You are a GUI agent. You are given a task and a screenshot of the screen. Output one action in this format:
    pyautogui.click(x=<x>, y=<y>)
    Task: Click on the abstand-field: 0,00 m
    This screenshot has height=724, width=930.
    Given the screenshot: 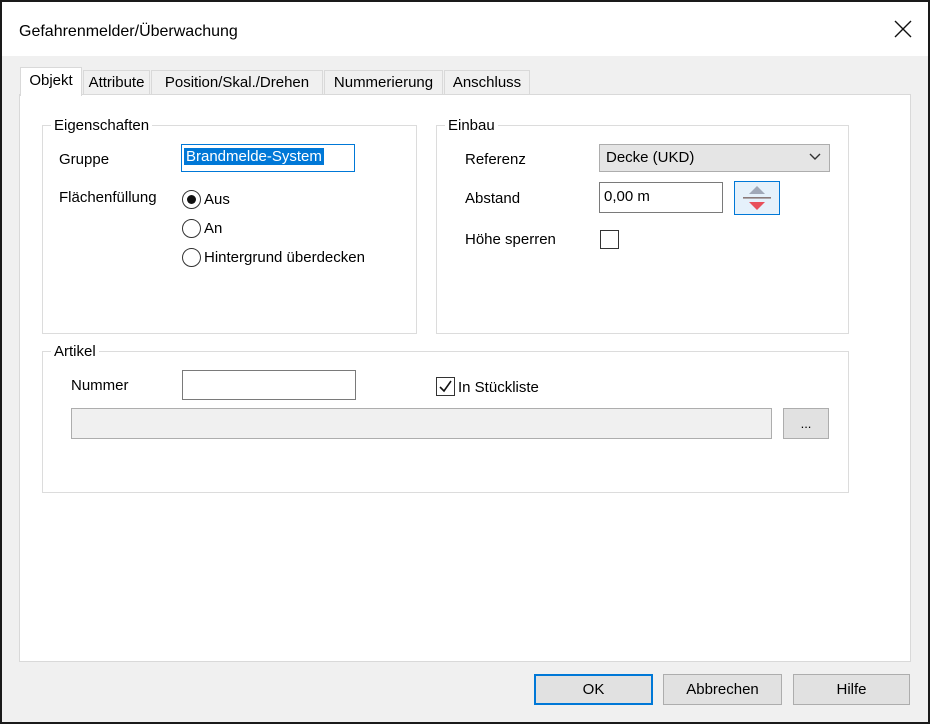 What is the action you would take?
    pyautogui.click(x=661, y=197)
    